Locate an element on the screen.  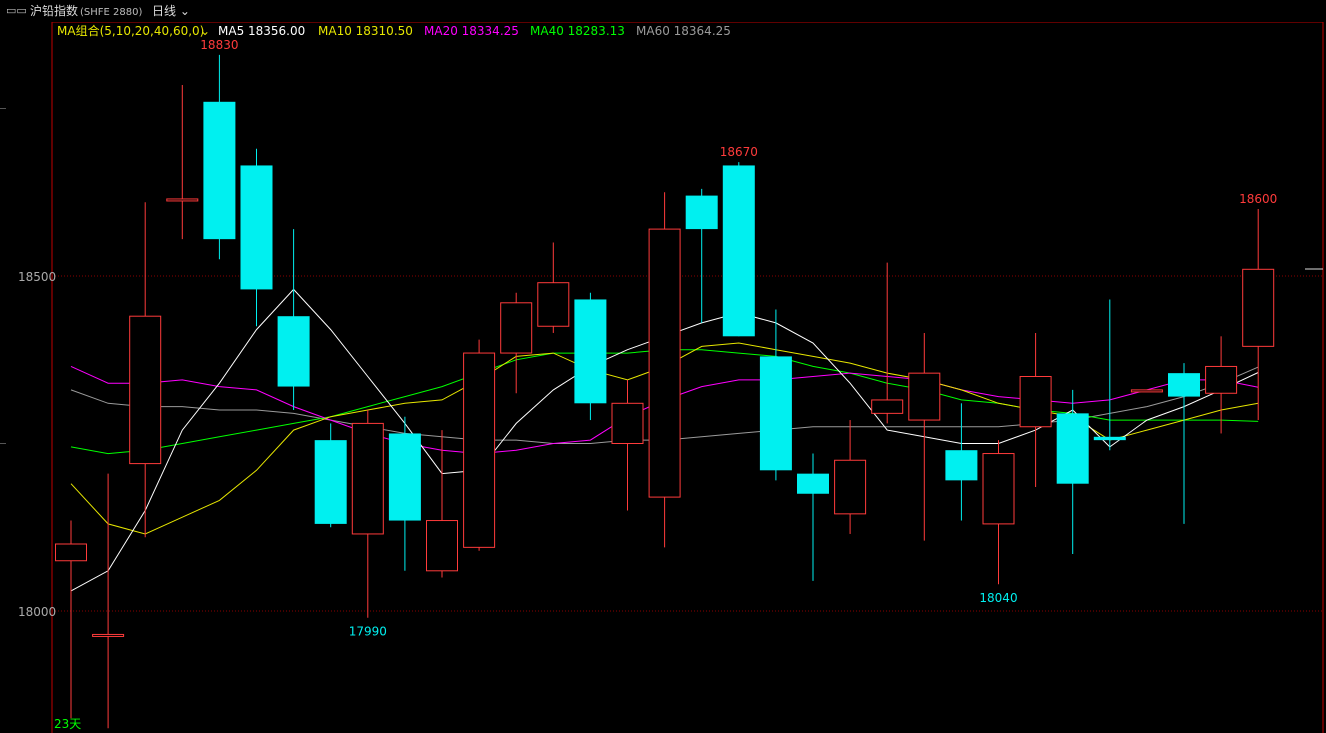
ma10-value: MA10 18310.50 is located at coordinates (365, 31).